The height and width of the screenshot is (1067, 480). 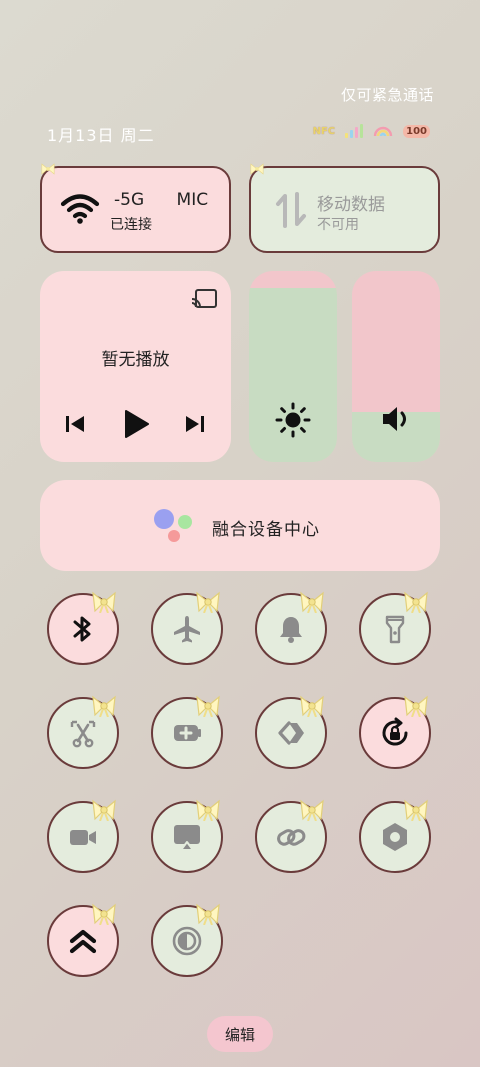 I want to click on battery-icon: 100, so click(x=416, y=131).